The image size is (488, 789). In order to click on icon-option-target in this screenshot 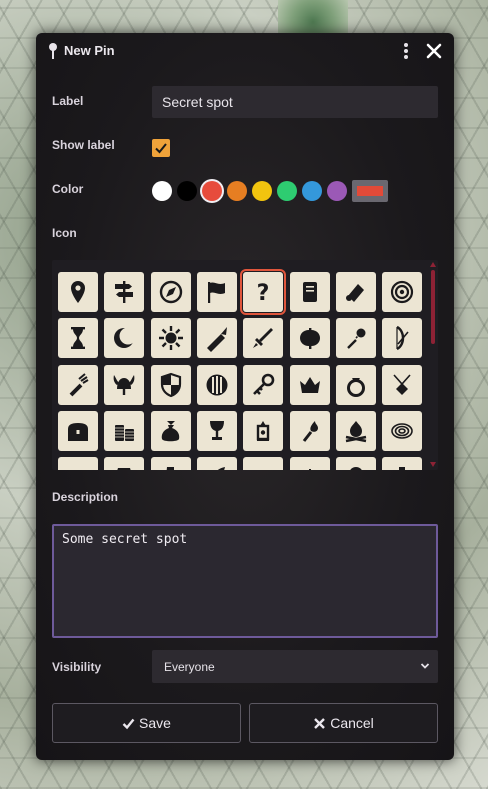, I will do `click(402, 292)`.